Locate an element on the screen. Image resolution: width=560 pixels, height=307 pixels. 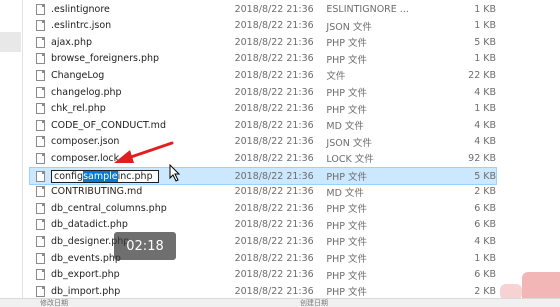
file-row: db_export.php 2018/8/22 21:36 PHP 文件 6 KB is located at coordinates (263, 275).